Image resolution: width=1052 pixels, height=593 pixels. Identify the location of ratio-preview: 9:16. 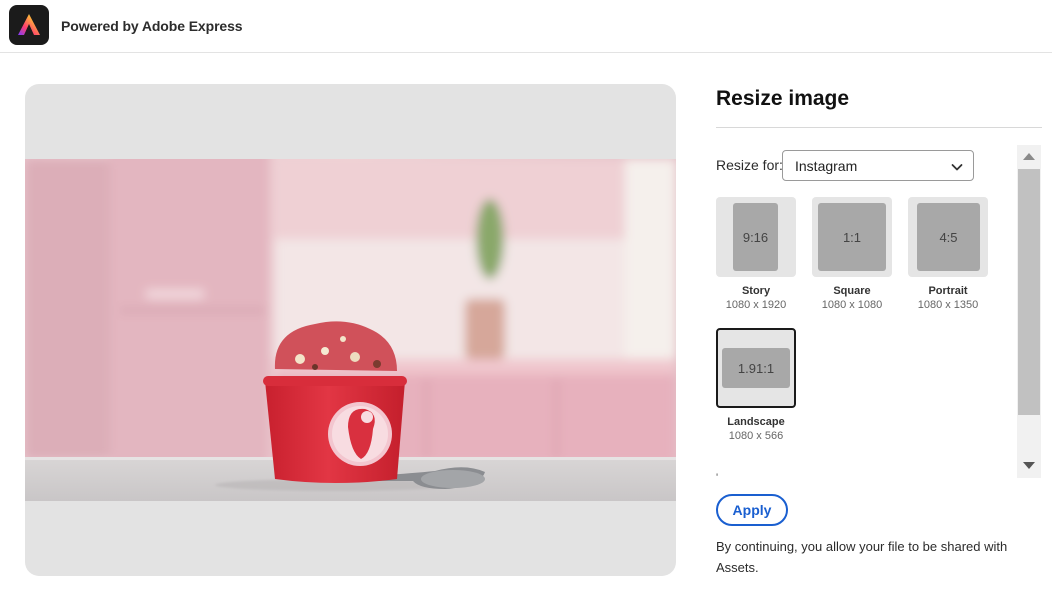
(755, 237).